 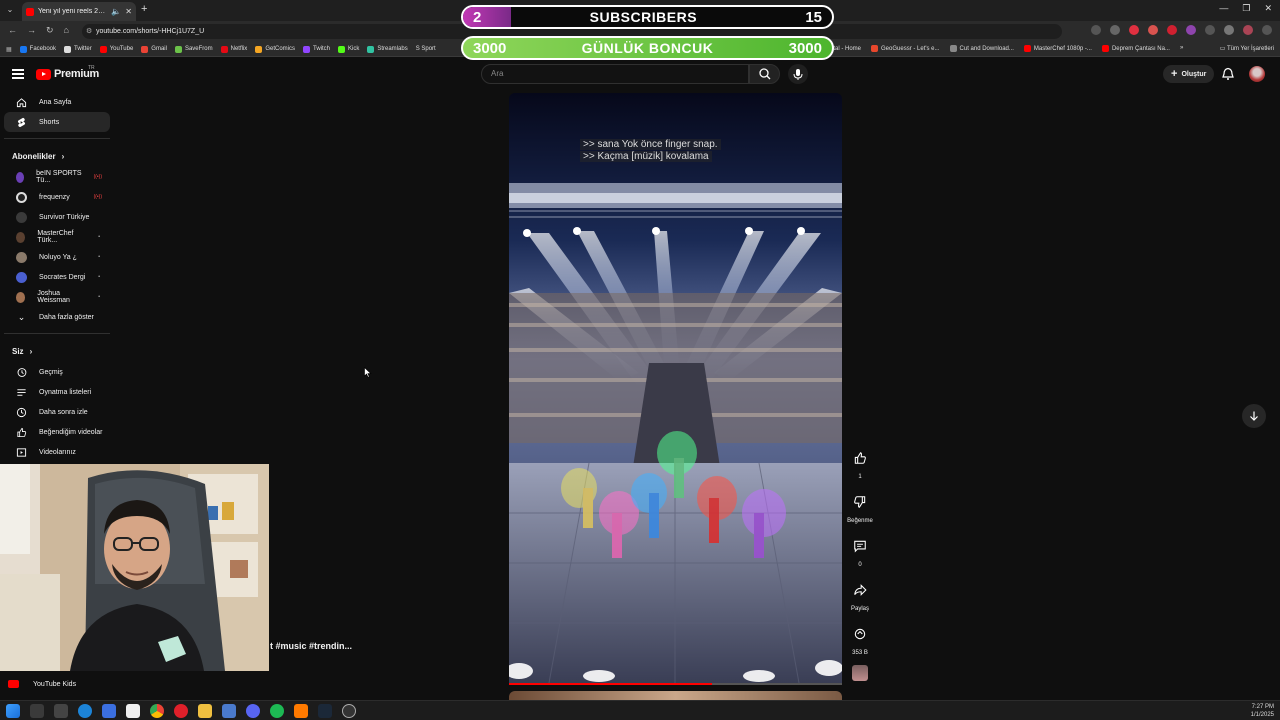 What do you see at coordinates (860, 590) in the screenshot?
I see `share-button` at bounding box center [860, 590].